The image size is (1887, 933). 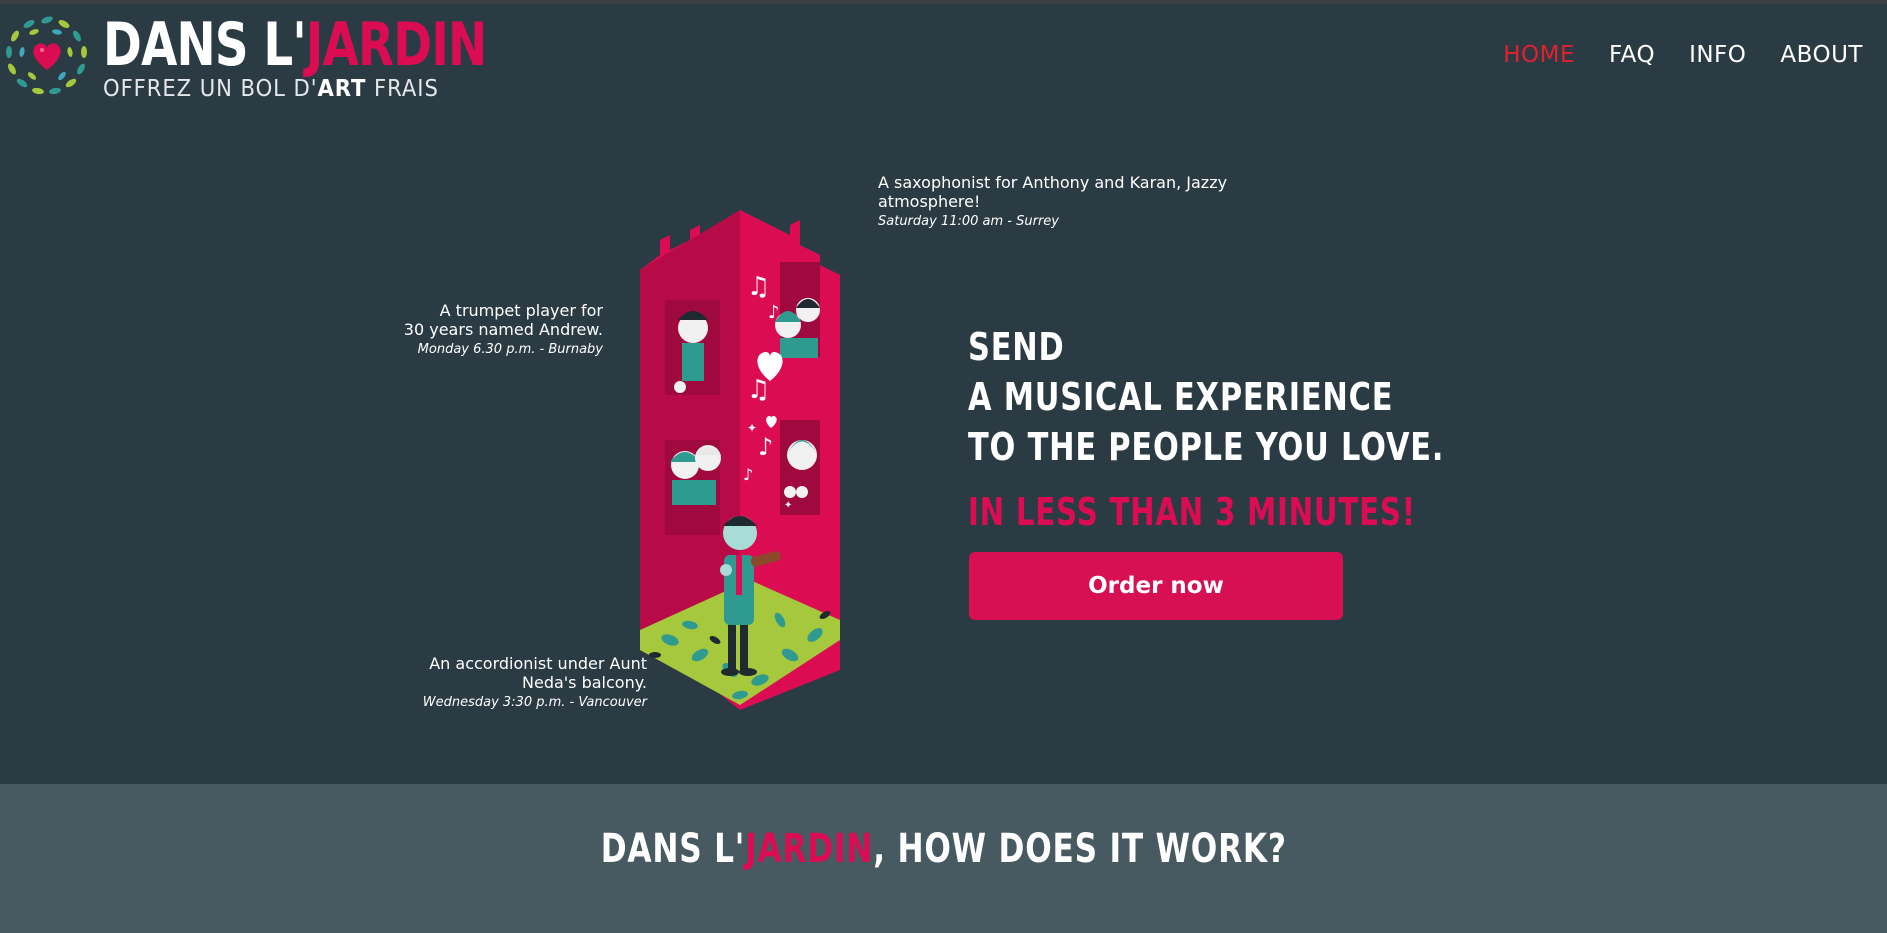 I want to click on note-saxophonist-meta: Saturday 11:00 am - Surrey, so click(x=968, y=221).